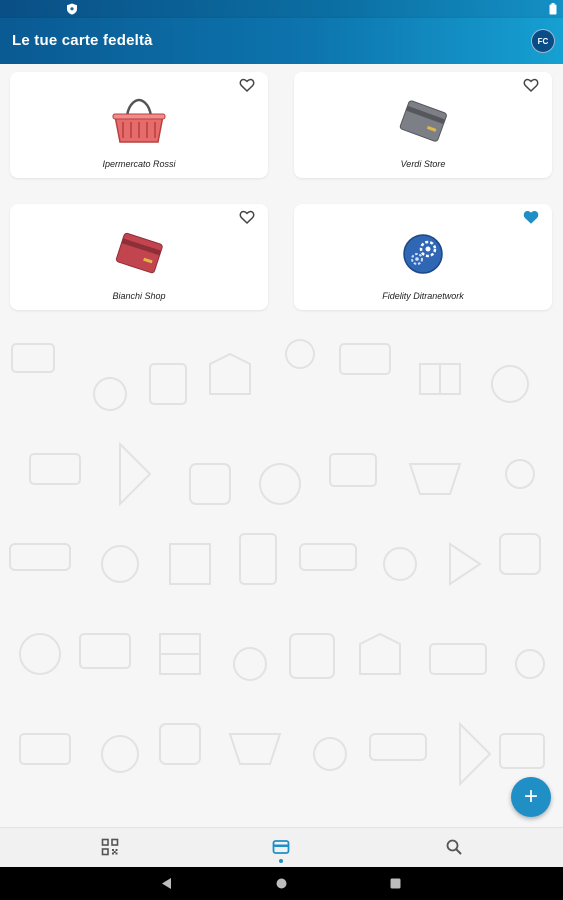 This screenshot has height=900, width=563. Describe the element at coordinates (423, 254) in the screenshot. I see `gears-logo-icon` at that location.